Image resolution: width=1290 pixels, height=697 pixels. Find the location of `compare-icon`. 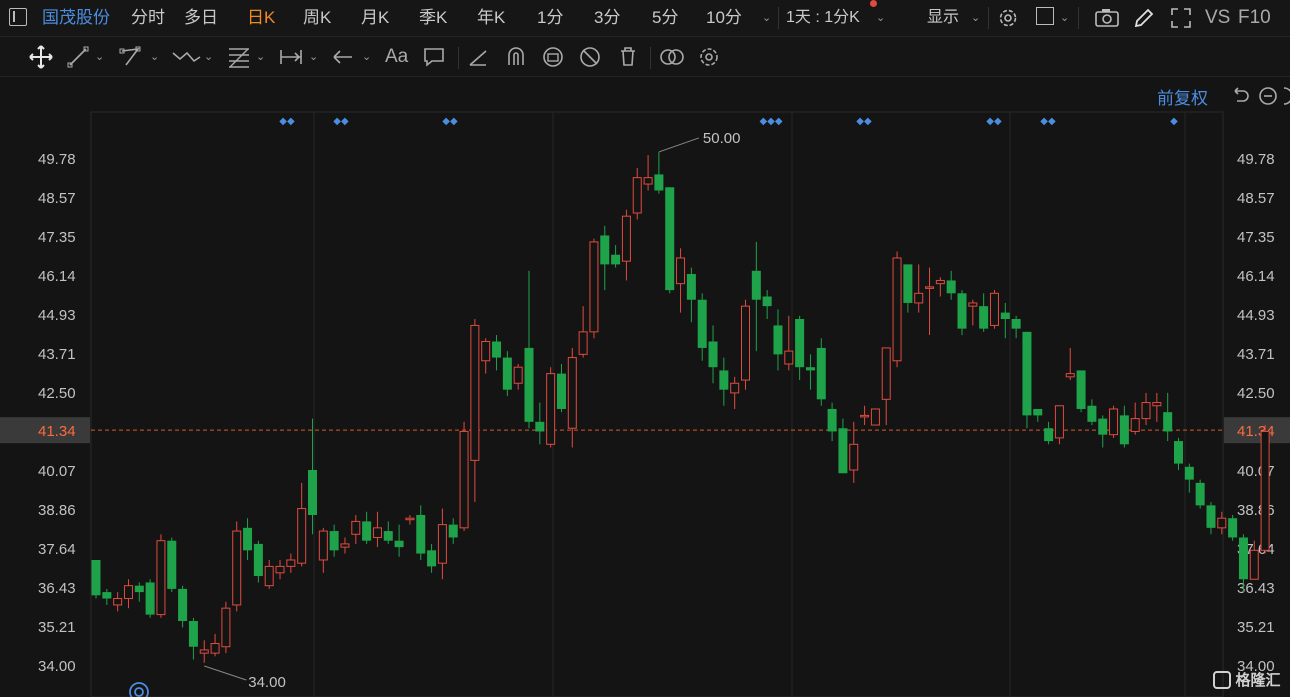

compare-icon is located at coordinates (672, 57).